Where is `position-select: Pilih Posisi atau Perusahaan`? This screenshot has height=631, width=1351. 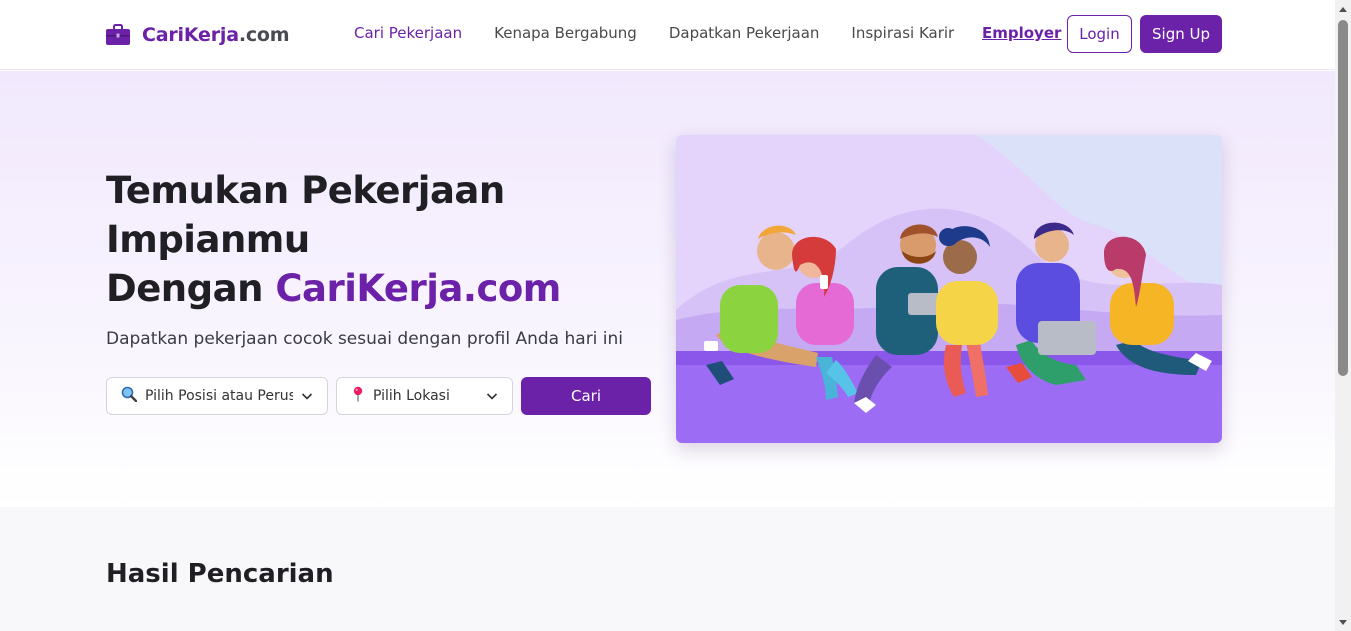
position-select: Pilih Posisi atau Perusahaan is located at coordinates (217, 396).